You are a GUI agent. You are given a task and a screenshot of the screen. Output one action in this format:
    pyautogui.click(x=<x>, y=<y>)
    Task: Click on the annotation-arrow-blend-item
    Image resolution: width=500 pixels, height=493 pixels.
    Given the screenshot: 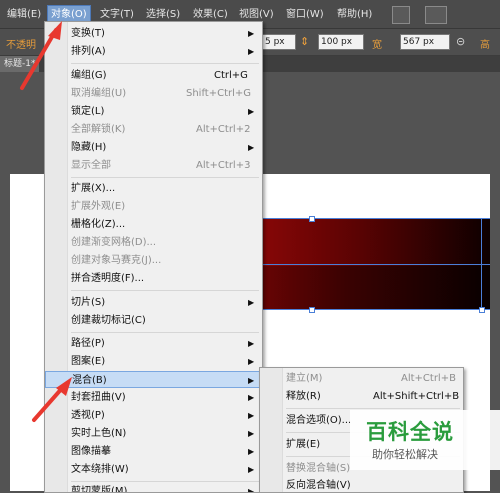 What is the action you would take?
    pyautogui.click(x=52, y=399)
    